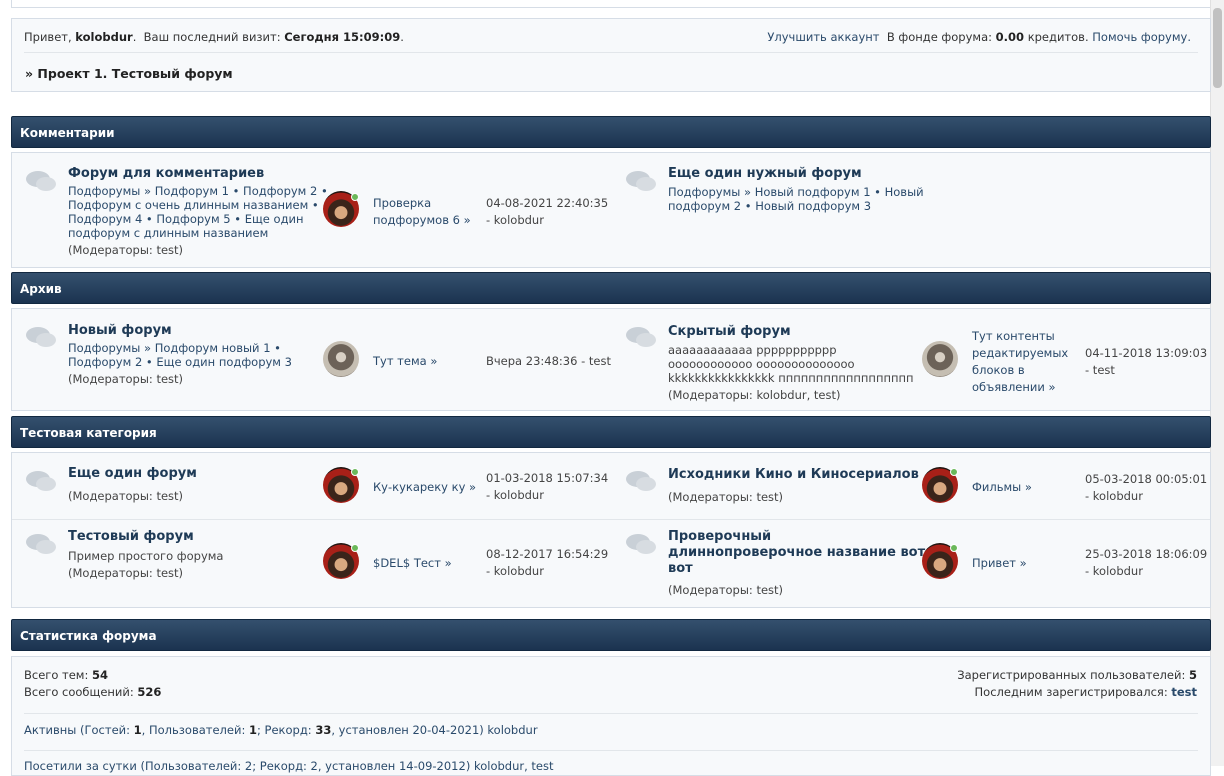  What do you see at coordinates (93, 683) in the screenshot?
I see `totals: Всего тем: 54 Всего сообщений: 526` at bounding box center [93, 683].